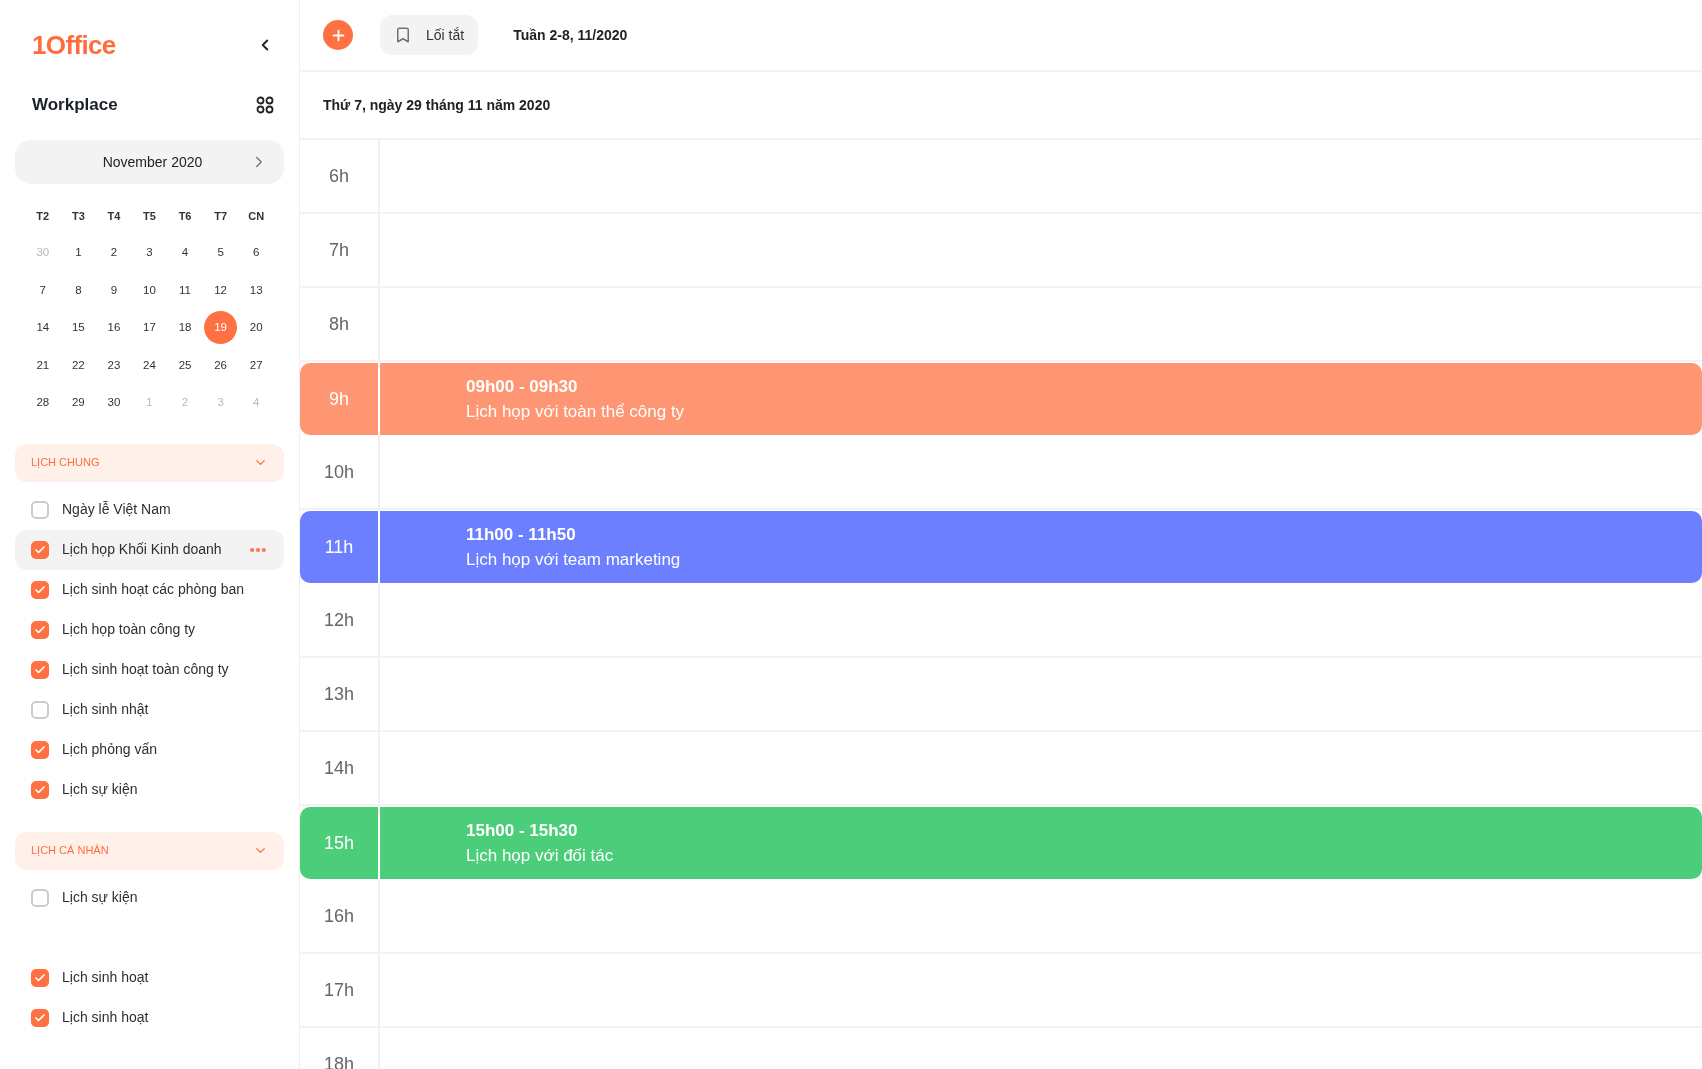 Image resolution: width=1702 pixels, height=1069 pixels. I want to click on calendar-day: 15, so click(78, 328).